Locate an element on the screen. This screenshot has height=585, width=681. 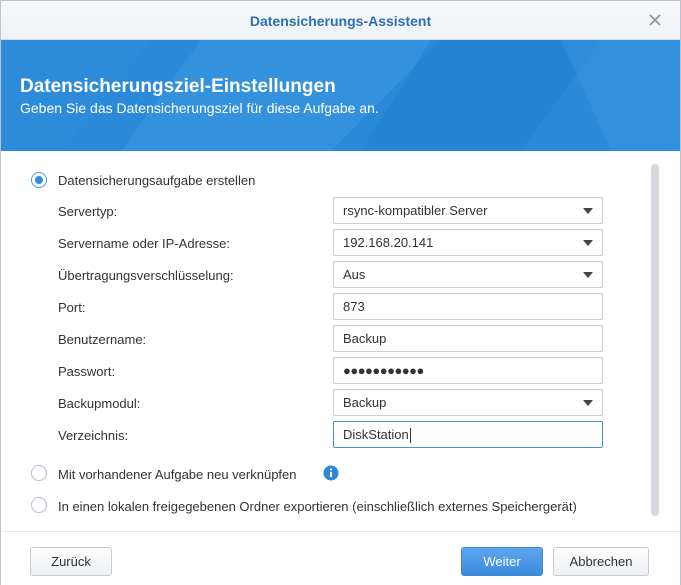
encryption-select: Aus is located at coordinates (468, 274).